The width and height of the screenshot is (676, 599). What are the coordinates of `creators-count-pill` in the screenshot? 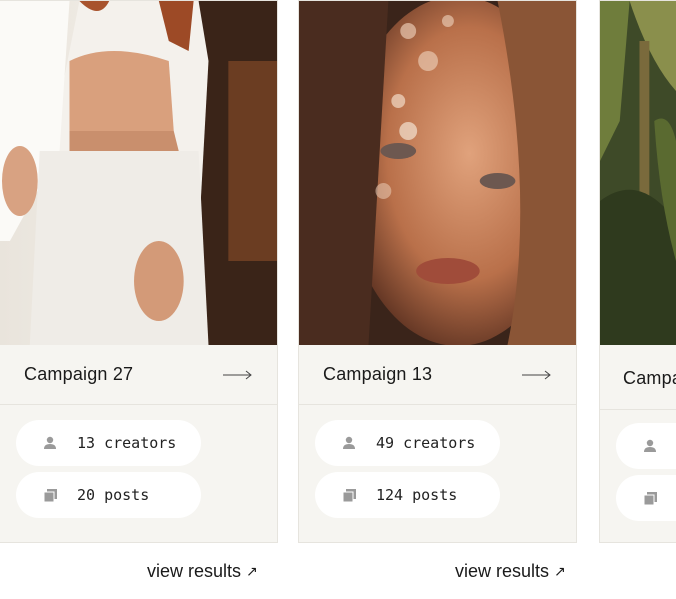 It's located at (646, 446).